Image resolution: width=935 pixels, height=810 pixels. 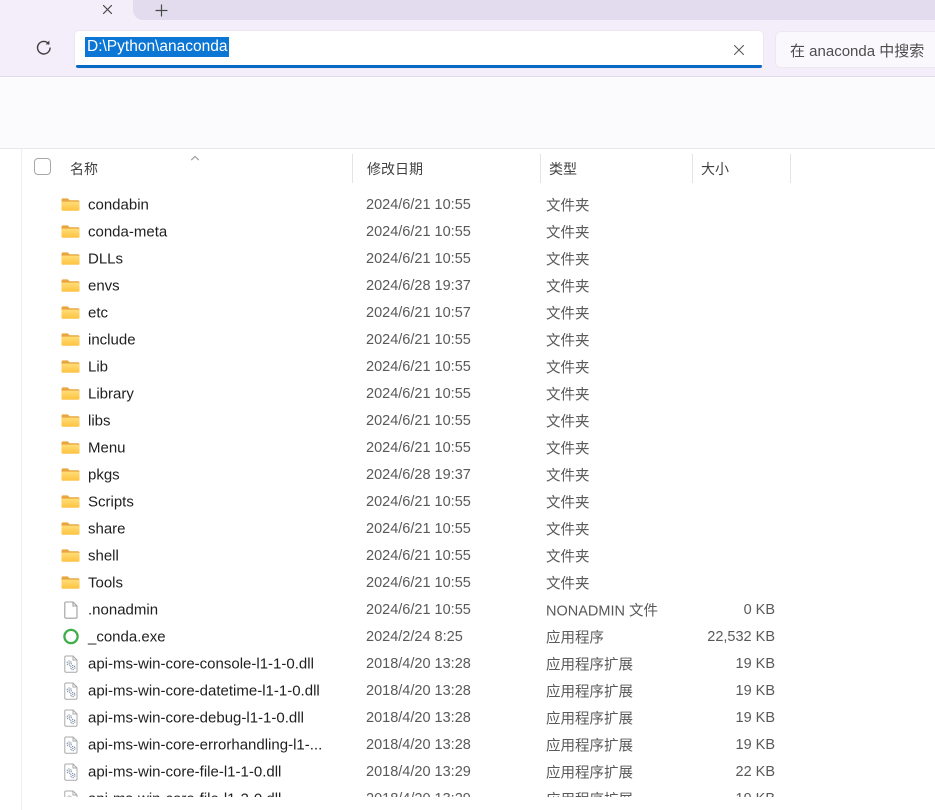 What do you see at coordinates (419, 66) in the screenshot?
I see `address-focus-underline` at bounding box center [419, 66].